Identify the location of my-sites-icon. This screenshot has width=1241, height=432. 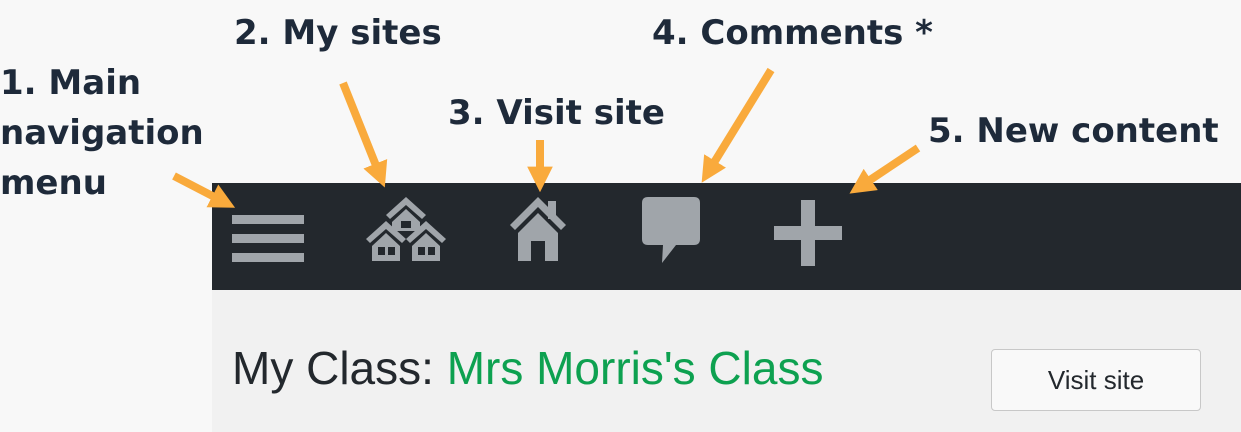
(406, 230).